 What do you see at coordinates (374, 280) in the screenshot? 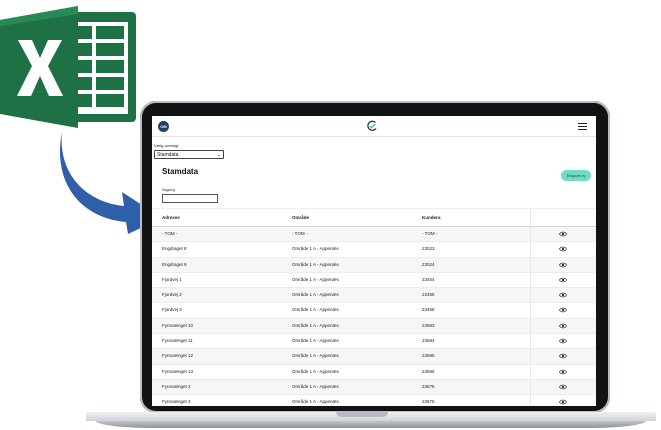
I see `table-row: Fjordvej 1 Område 1 A - Appenæs 23454` at bounding box center [374, 280].